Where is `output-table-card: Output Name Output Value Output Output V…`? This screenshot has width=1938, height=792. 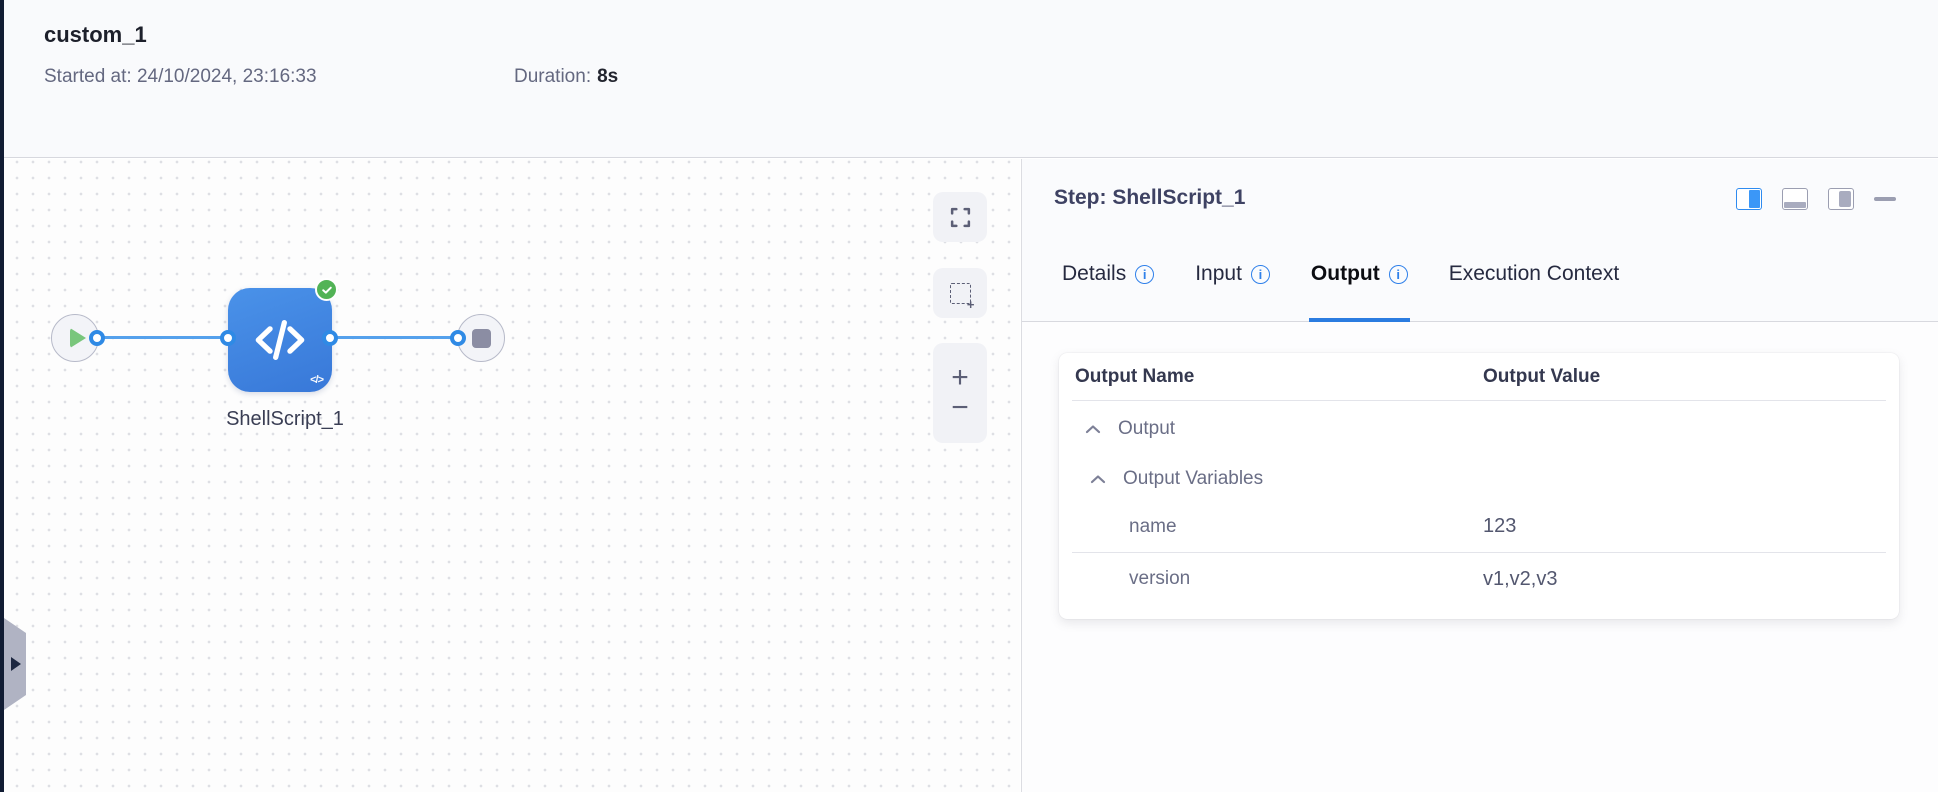 output-table-card: Output Name Output Value Output Output V… is located at coordinates (1479, 486).